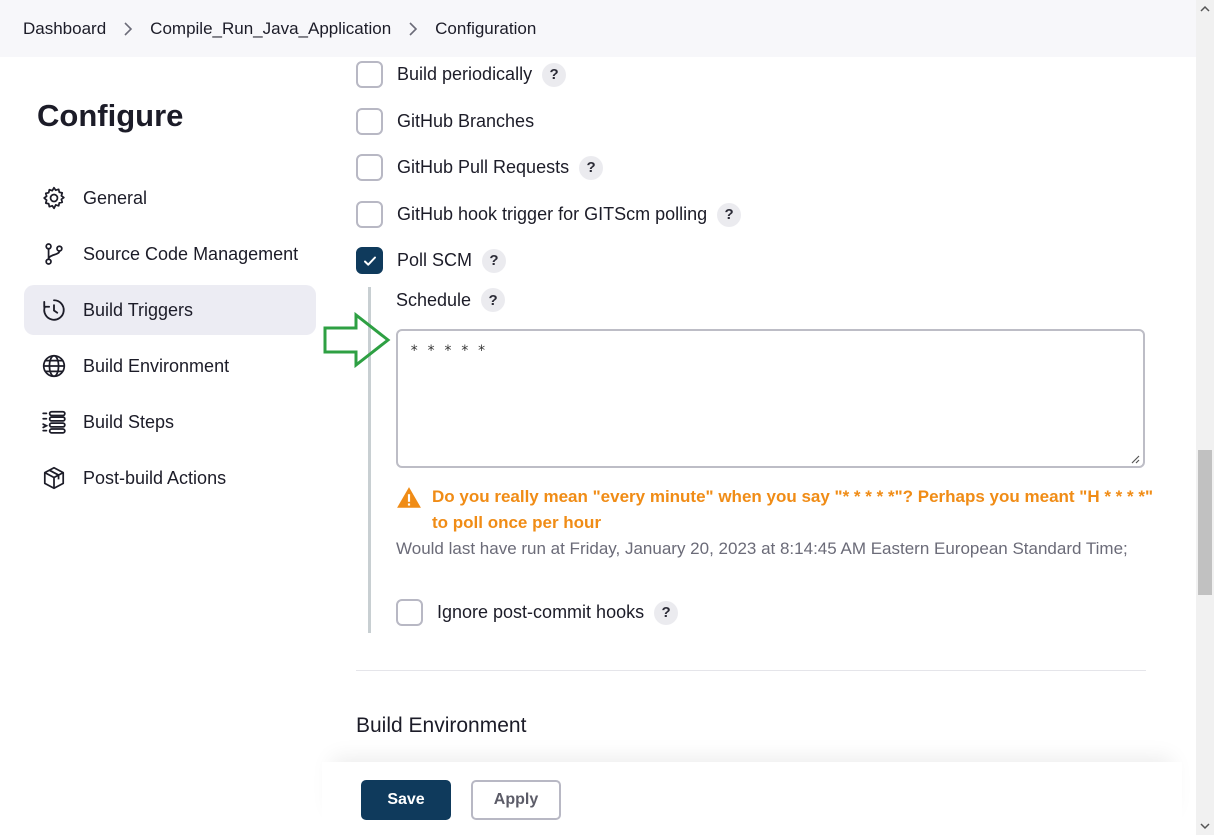  What do you see at coordinates (441, 725) in the screenshot?
I see `build-environment-heading: Build Environment` at bounding box center [441, 725].